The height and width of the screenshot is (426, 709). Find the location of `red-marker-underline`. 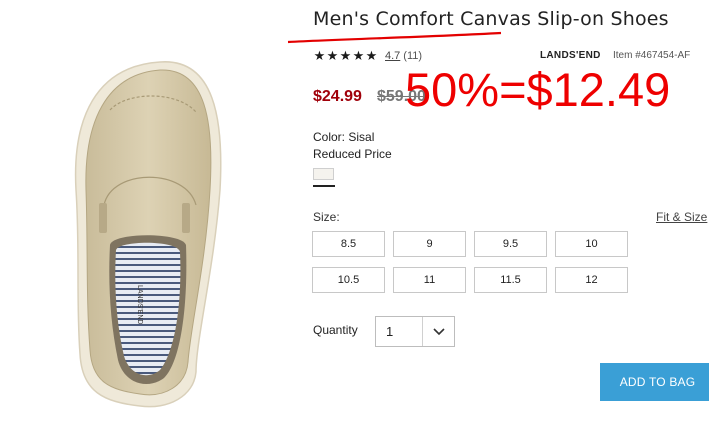

red-marker-underline is located at coordinates (394, 37).